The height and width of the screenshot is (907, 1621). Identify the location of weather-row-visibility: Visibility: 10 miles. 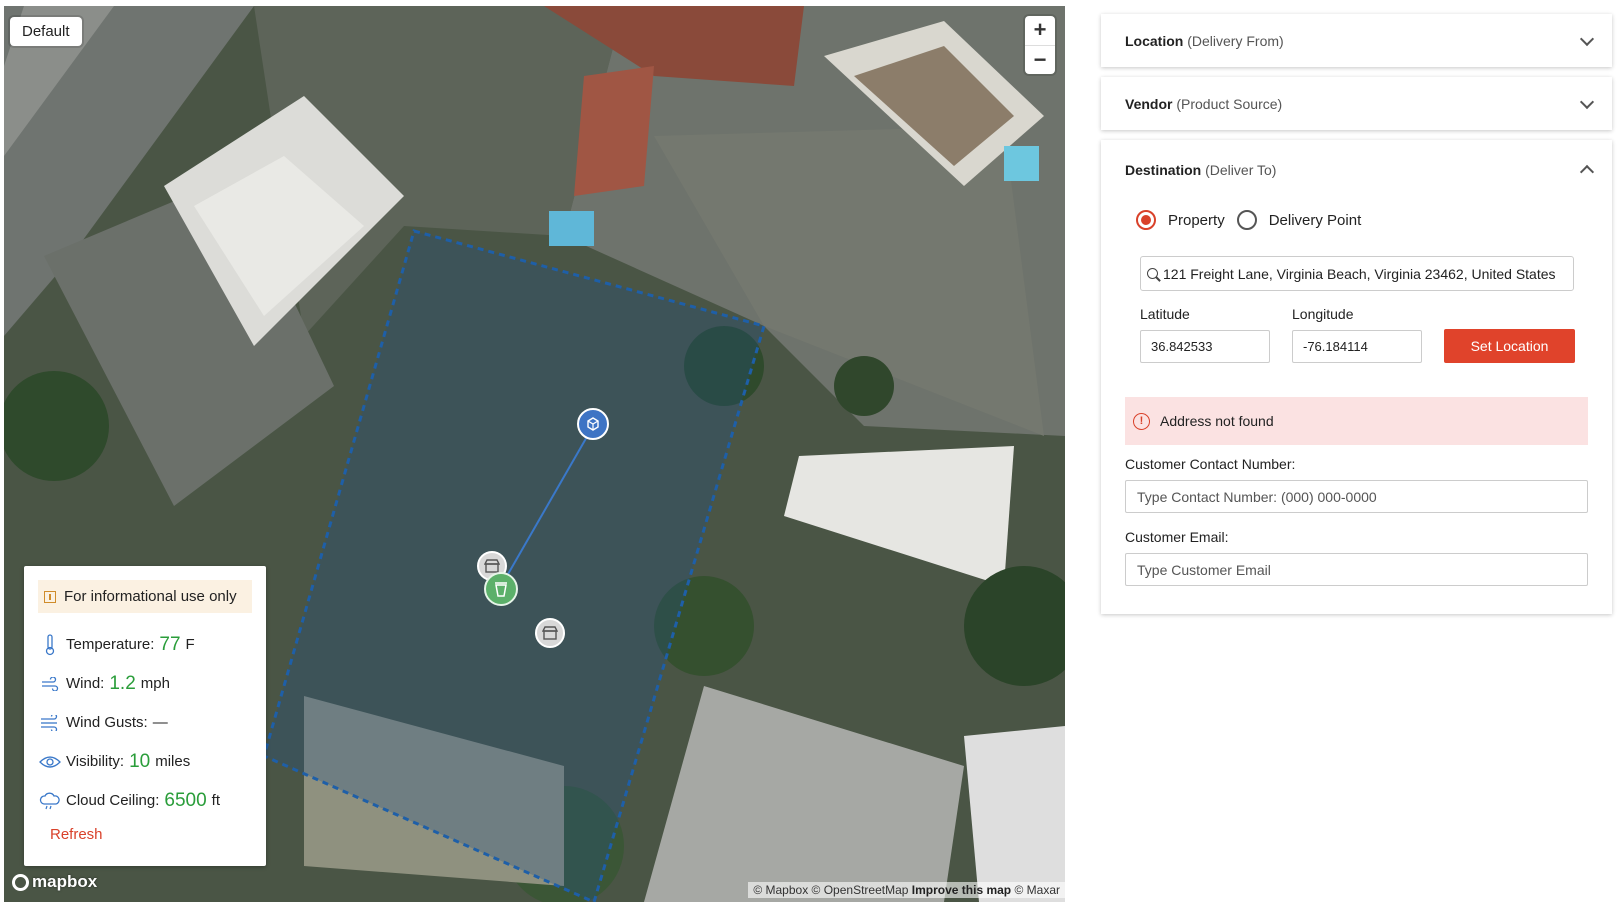
(145, 761).